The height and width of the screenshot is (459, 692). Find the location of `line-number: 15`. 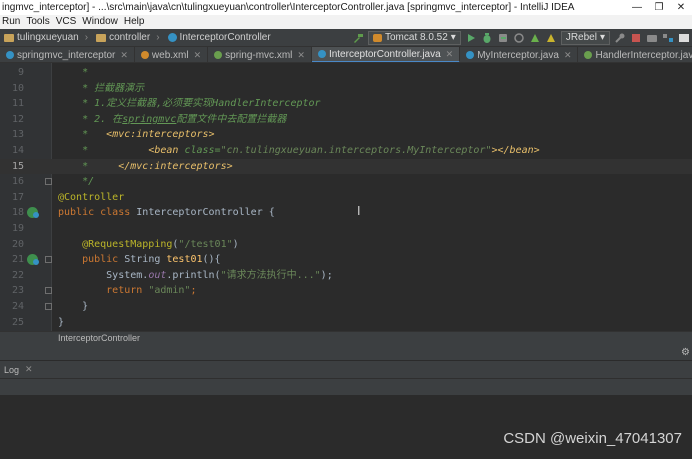

line-number: 15 is located at coordinates (17, 166).